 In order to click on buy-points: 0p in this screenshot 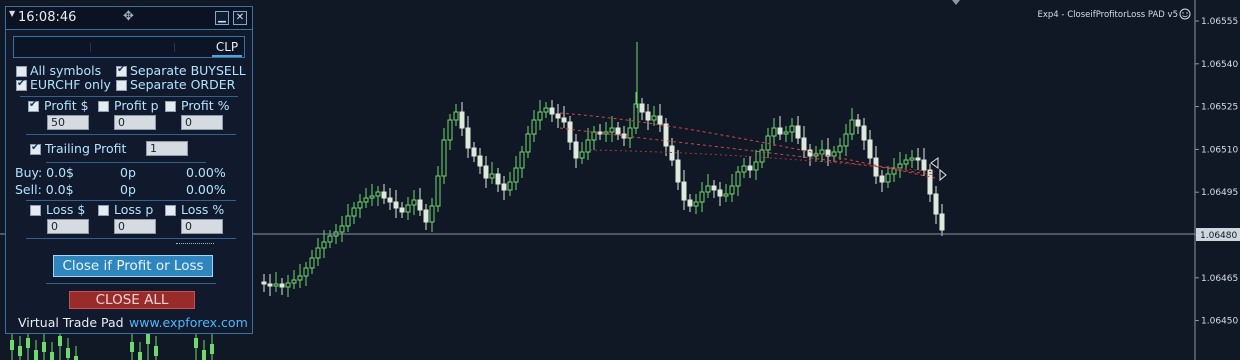, I will do `click(128, 172)`.